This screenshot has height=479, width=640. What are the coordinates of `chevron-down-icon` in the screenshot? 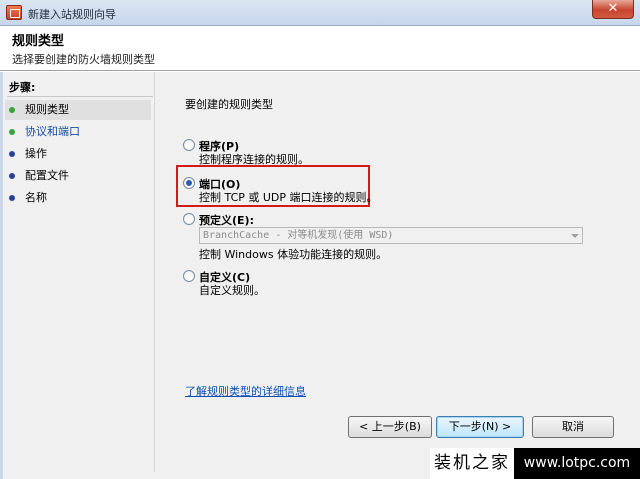 It's located at (575, 236).